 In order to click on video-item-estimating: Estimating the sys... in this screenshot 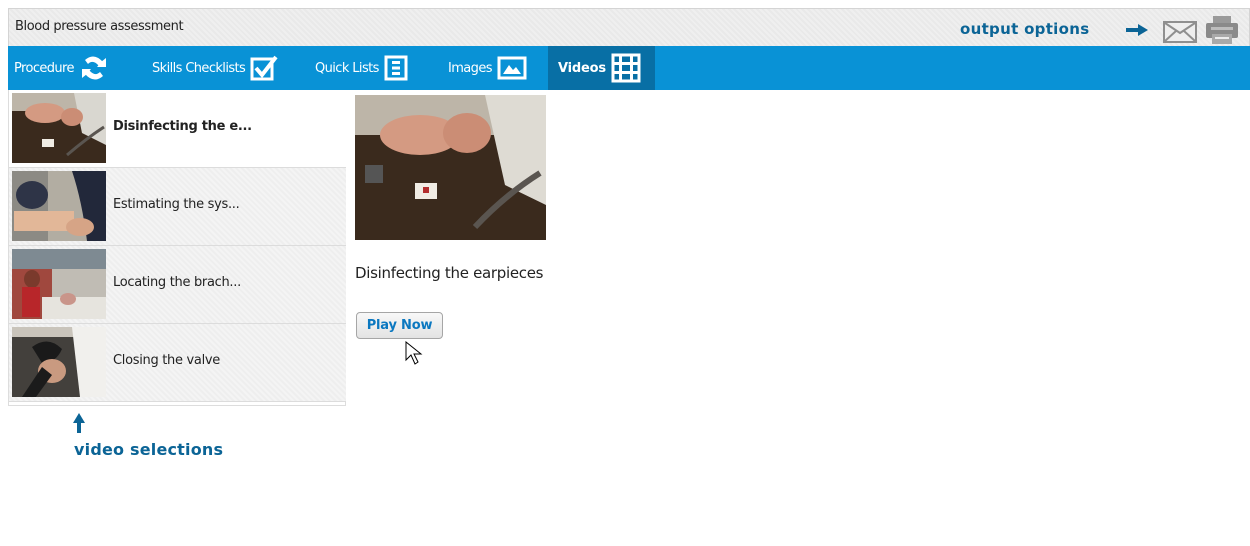, I will do `click(177, 207)`.